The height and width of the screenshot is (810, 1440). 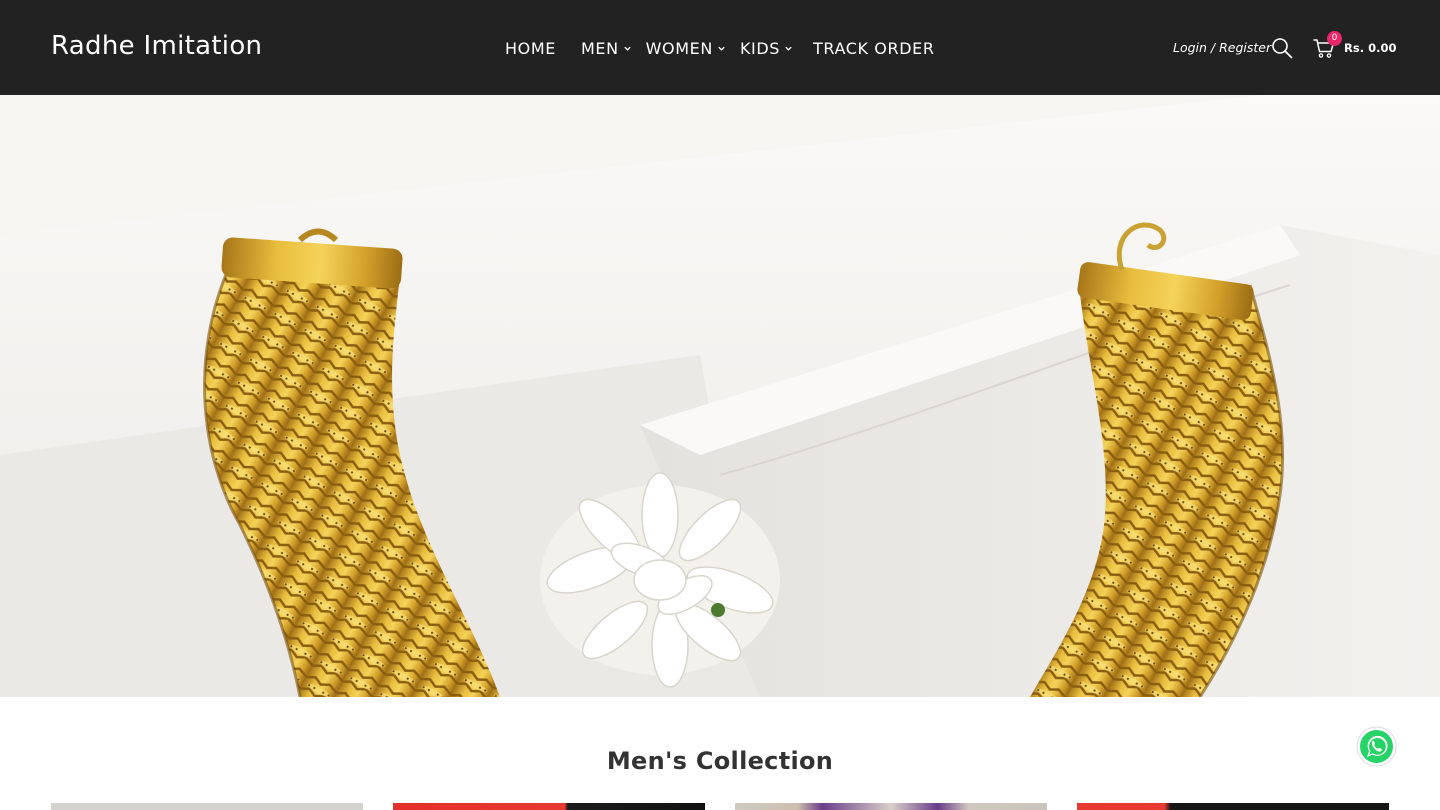 I want to click on nav-item-men: MEN, so click(x=606, y=48).